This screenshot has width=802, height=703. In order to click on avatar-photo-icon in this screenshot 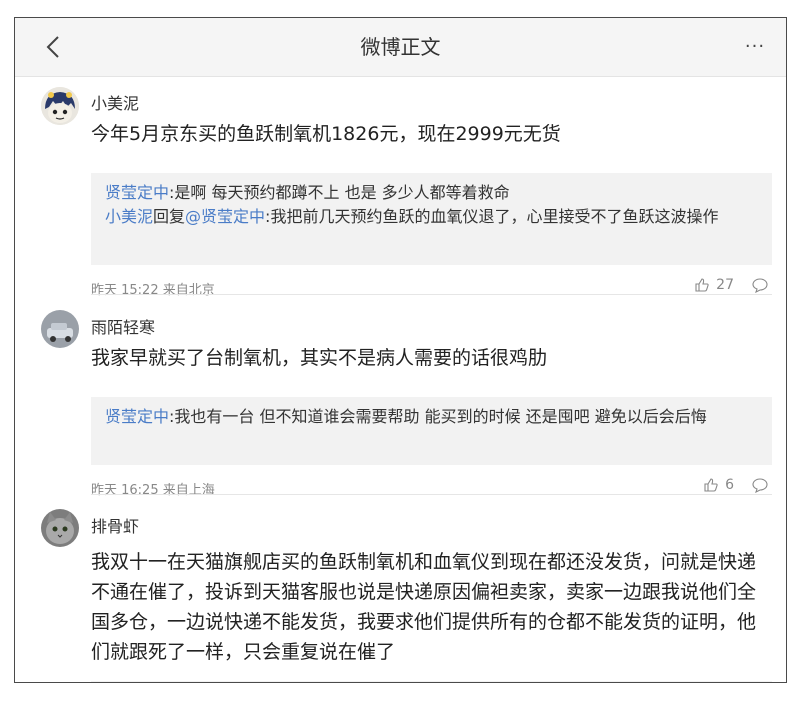, I will do `click(60, 329)`.